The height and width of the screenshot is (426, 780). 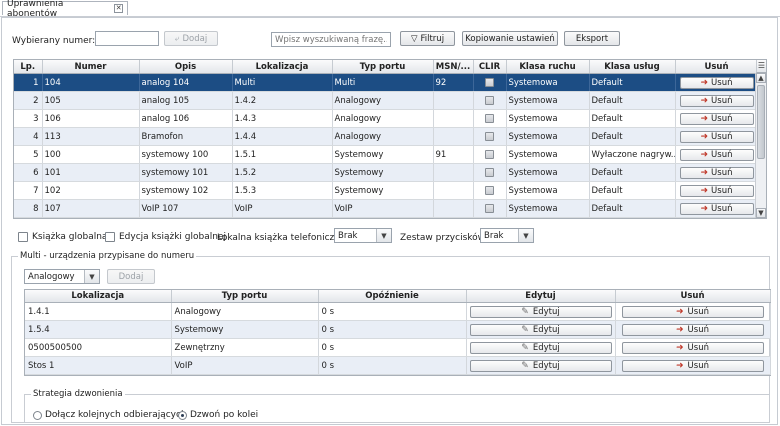 I want to click on cell-opoz: 0 s, so click(x=392, y=365).